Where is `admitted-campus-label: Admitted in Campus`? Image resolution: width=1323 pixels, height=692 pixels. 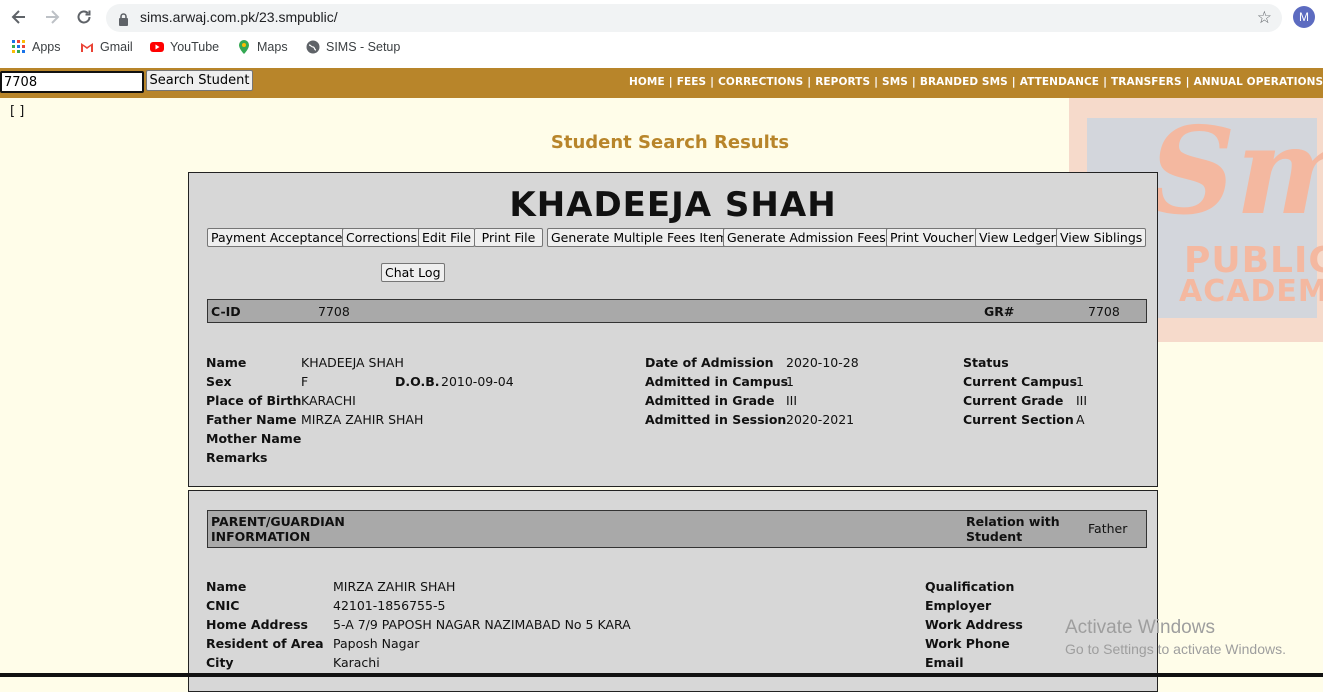 admitted-campus-label: Admitted in Campus is located at coordinates (717, 381).